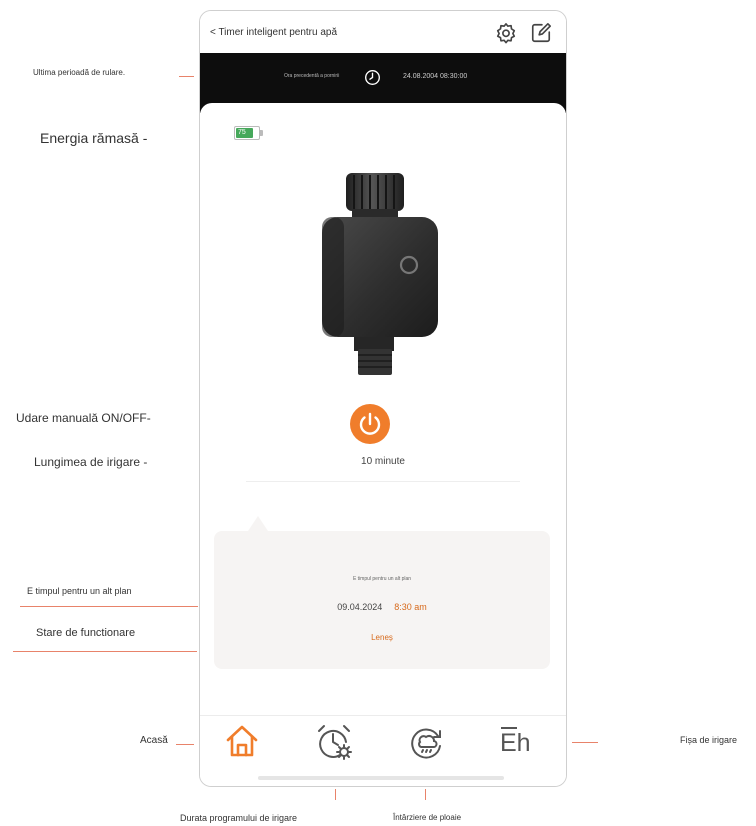 The image size is (756, 826). I want to click on nav-divider, so click(383, 715).